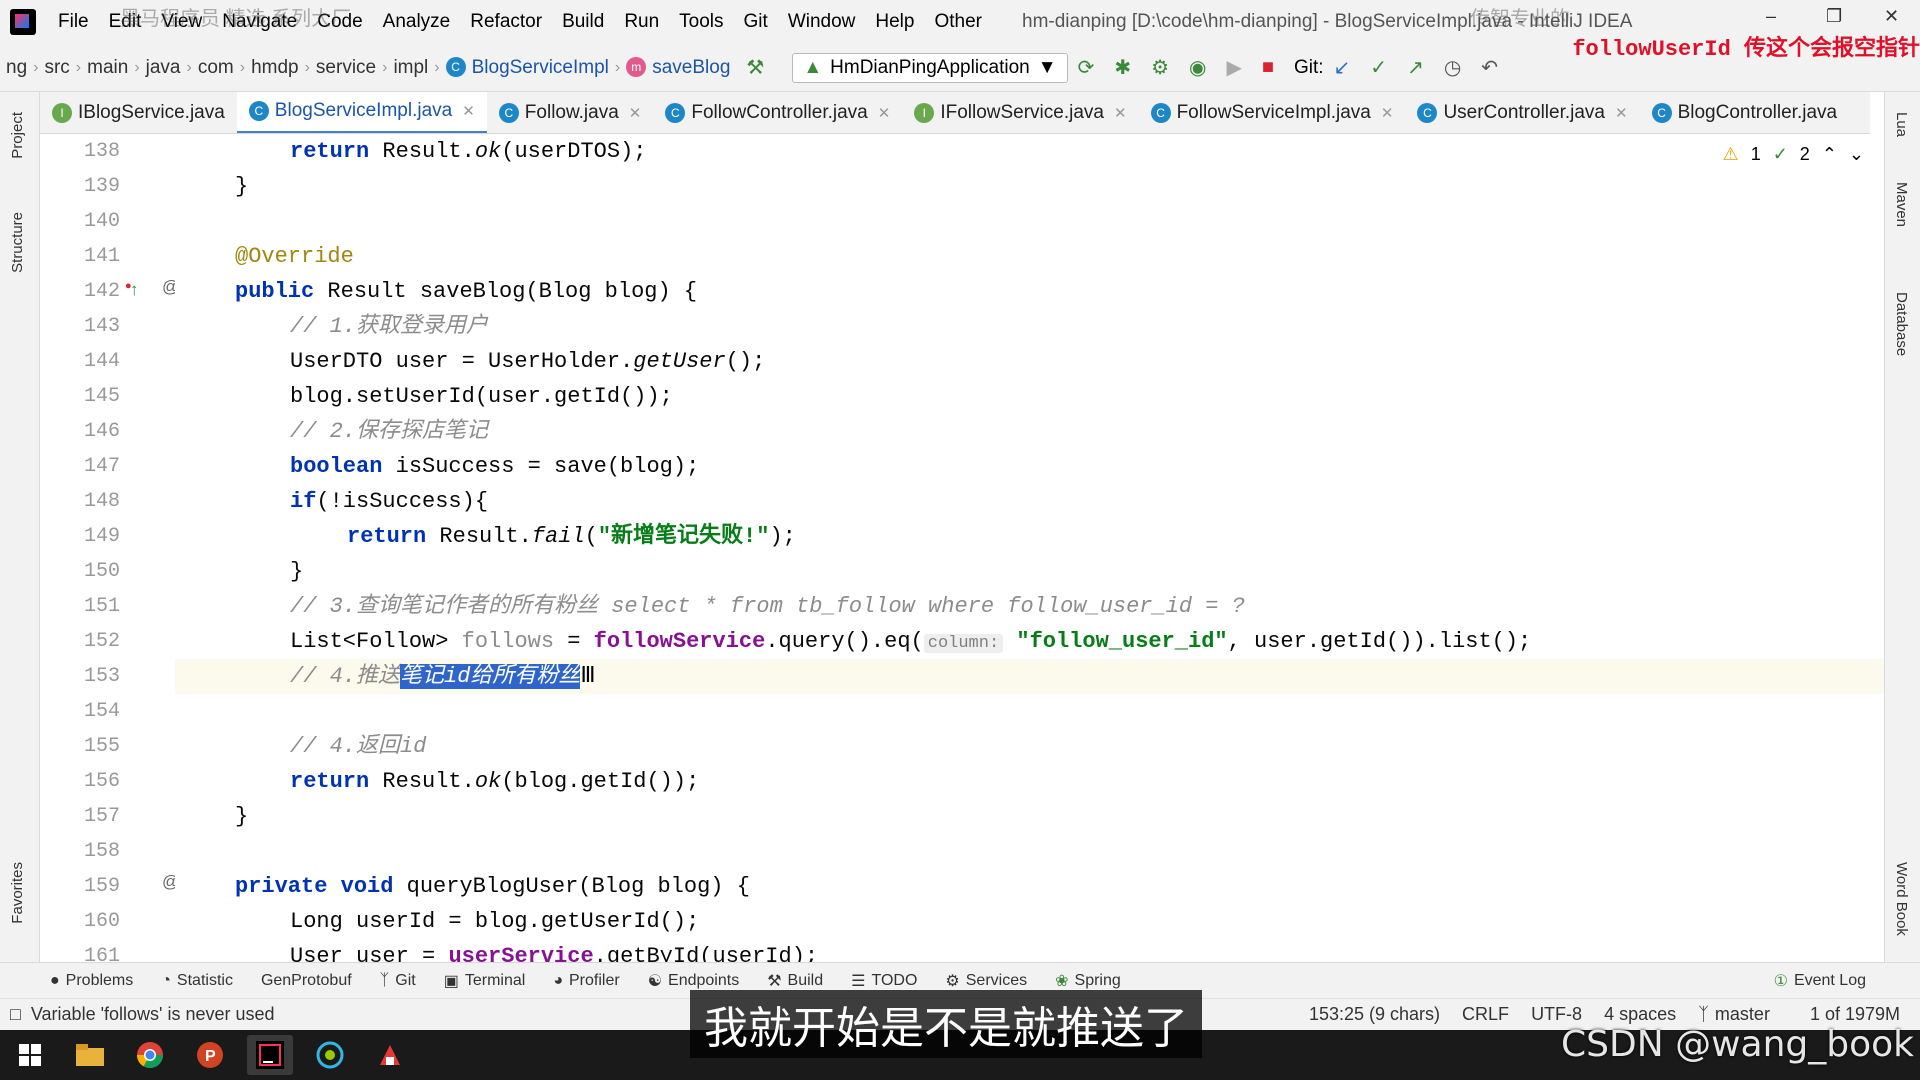 The width and height of the screenshot is (1920, 1080). I want to click on rerun-icon: ⟳, so click(1086, 67).